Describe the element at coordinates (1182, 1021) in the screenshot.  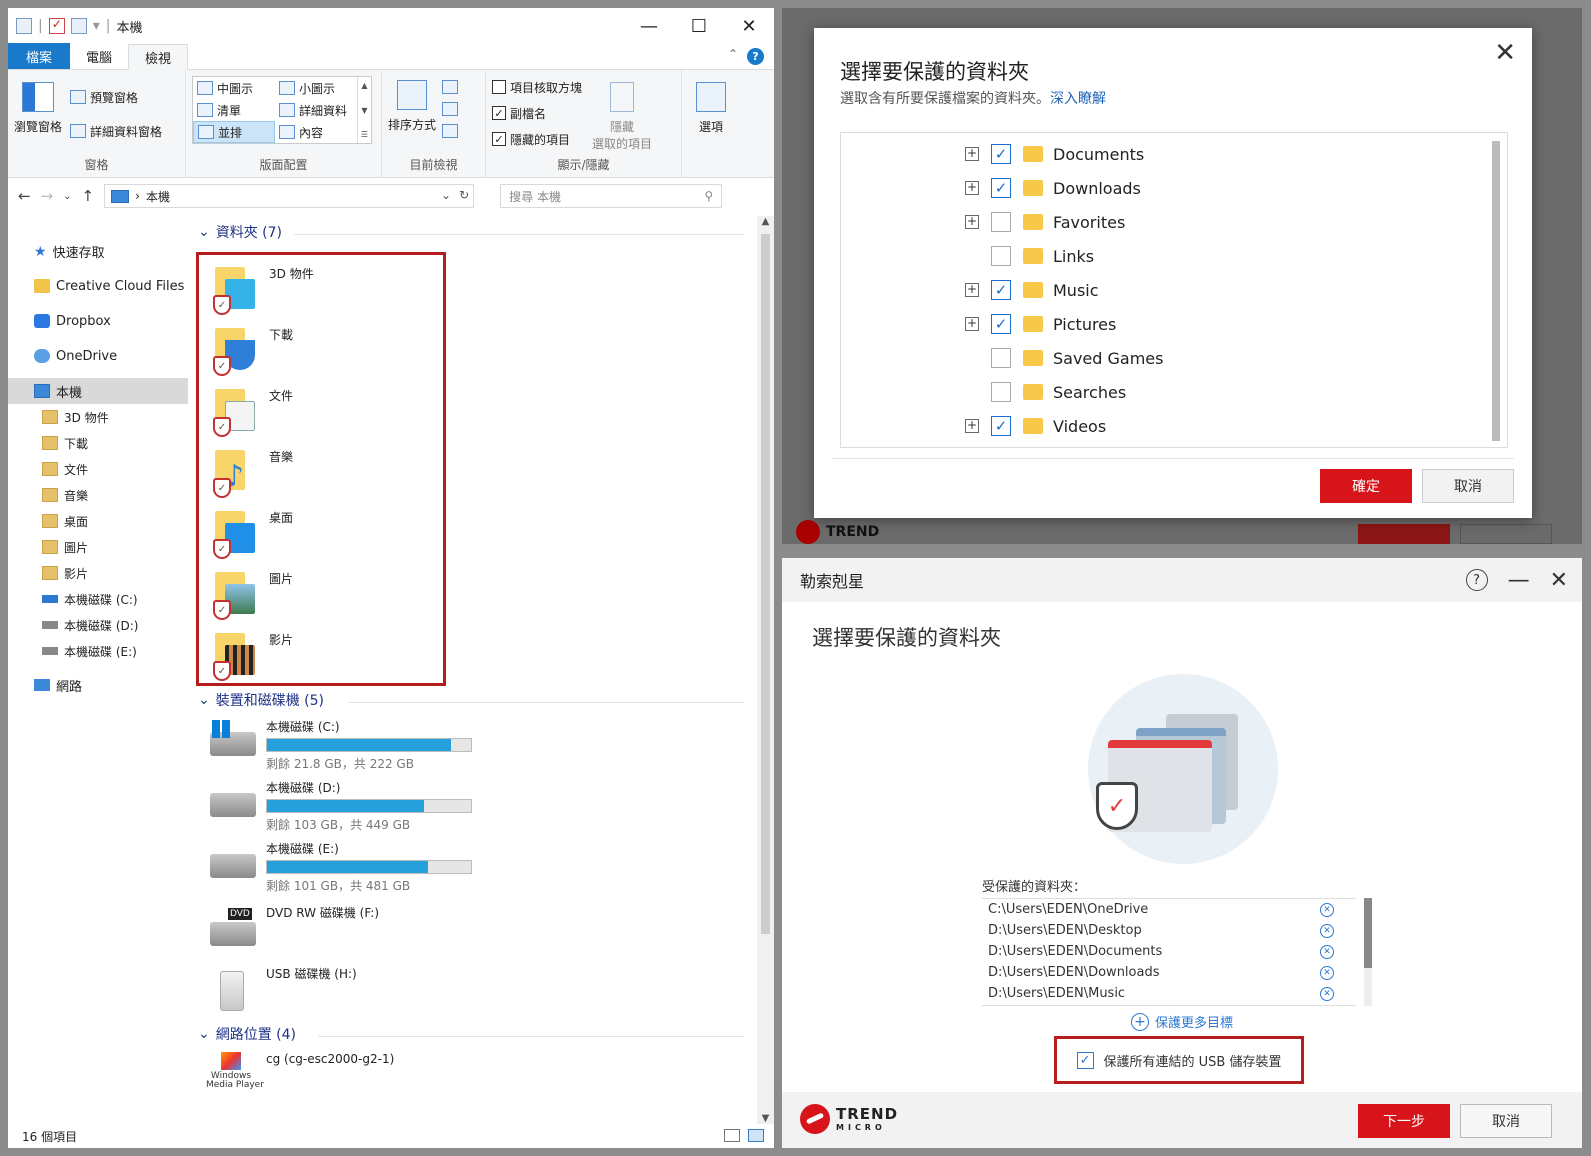
I see `add-more-targets-link: + 保護更多目標` at that location.